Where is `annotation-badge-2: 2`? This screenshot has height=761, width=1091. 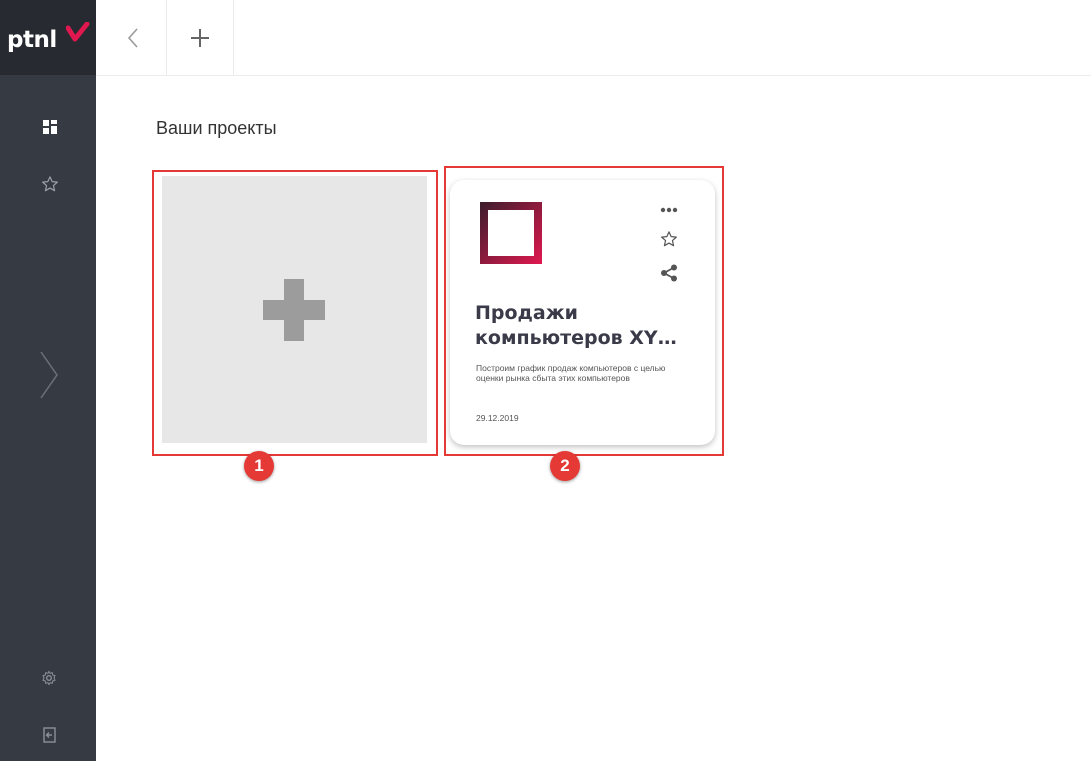
annotation-badge-2: 2 is located at coordinates (565, 466).